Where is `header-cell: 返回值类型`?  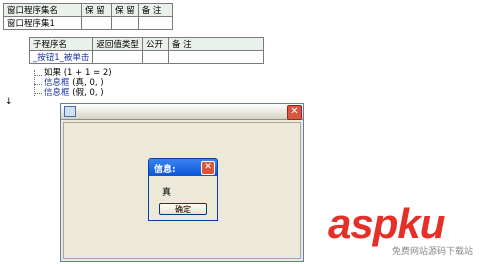 header-cell: 返回值类型 is located at coordinates (117, 44).